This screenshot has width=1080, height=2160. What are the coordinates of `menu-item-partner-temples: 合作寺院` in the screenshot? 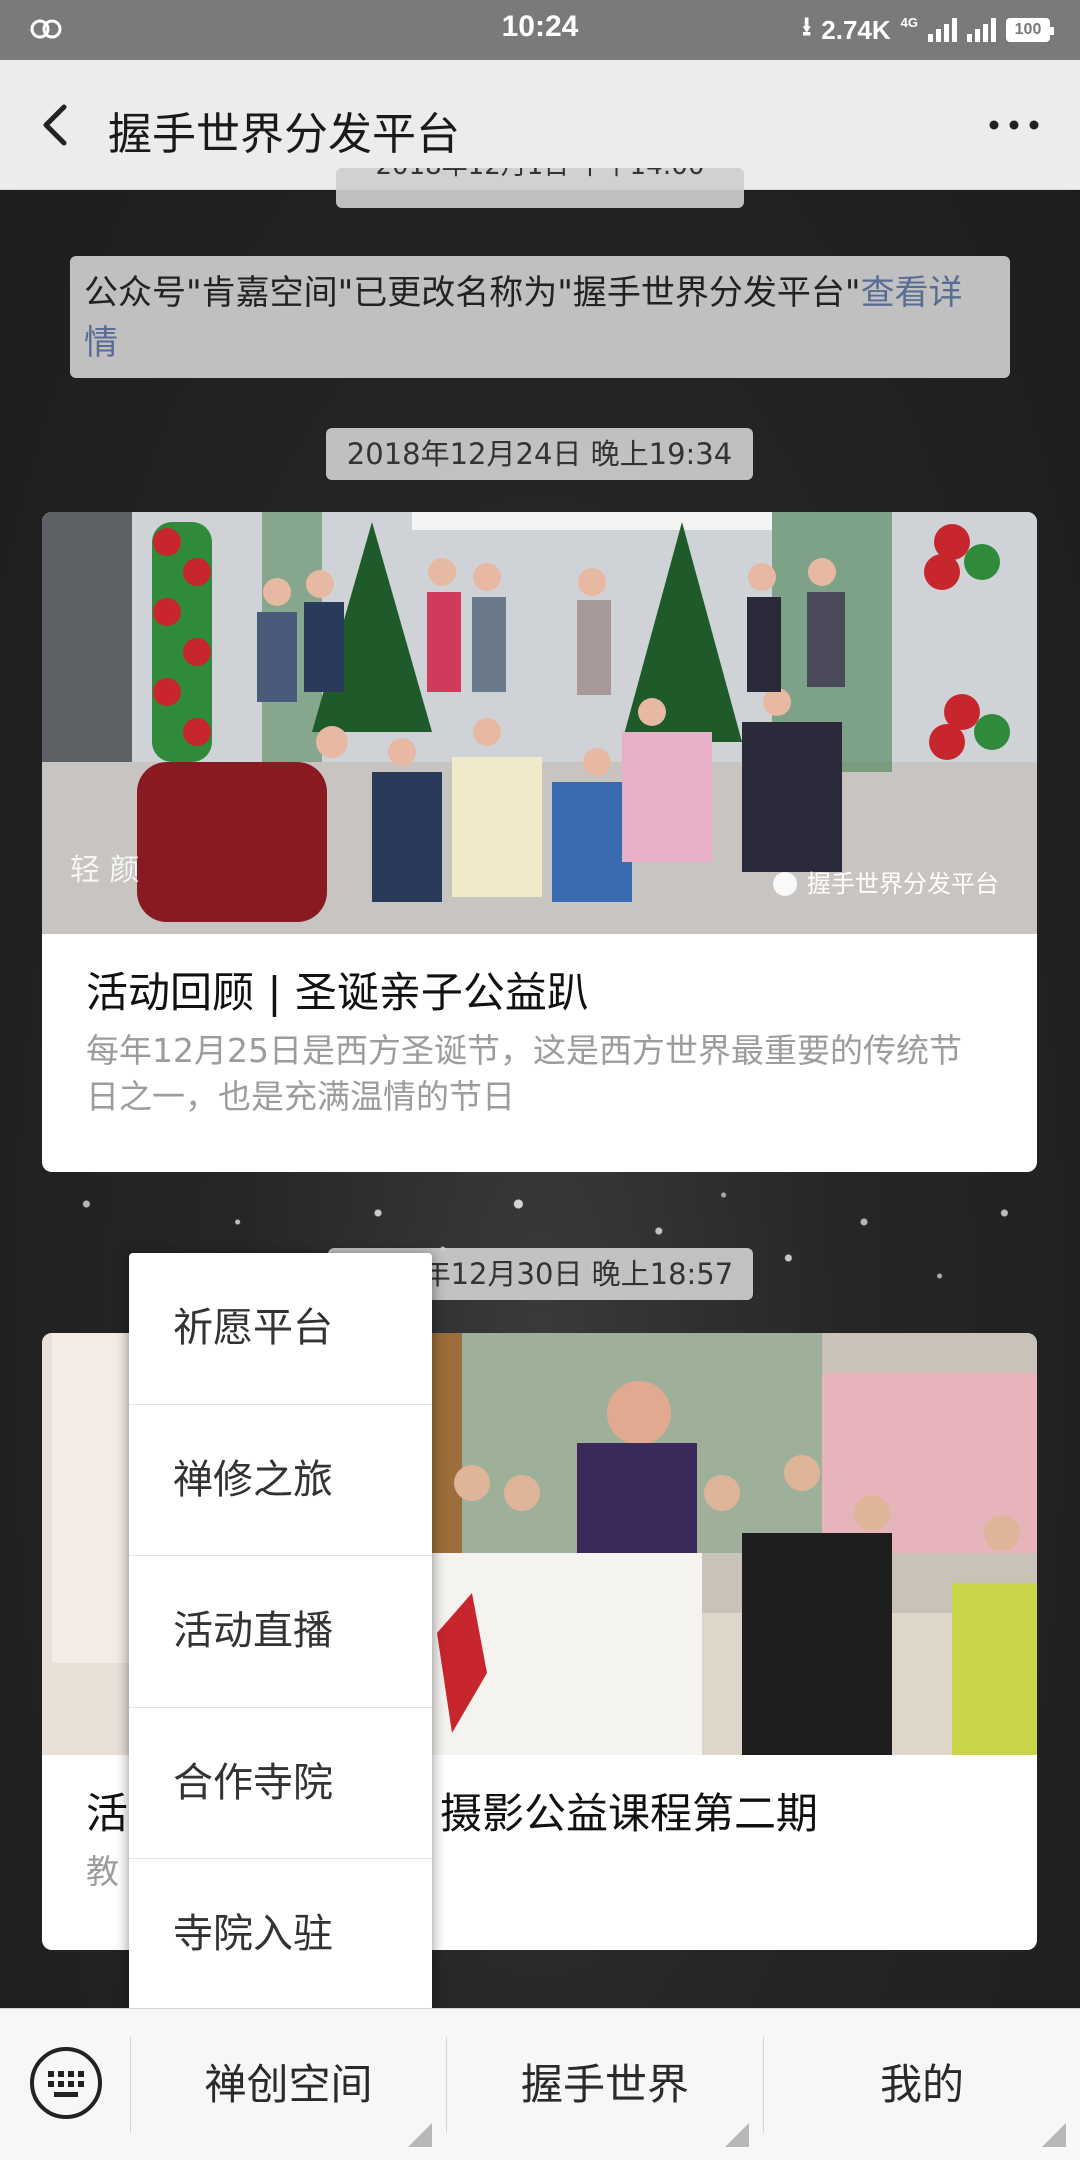 It's located at (280, 1784).